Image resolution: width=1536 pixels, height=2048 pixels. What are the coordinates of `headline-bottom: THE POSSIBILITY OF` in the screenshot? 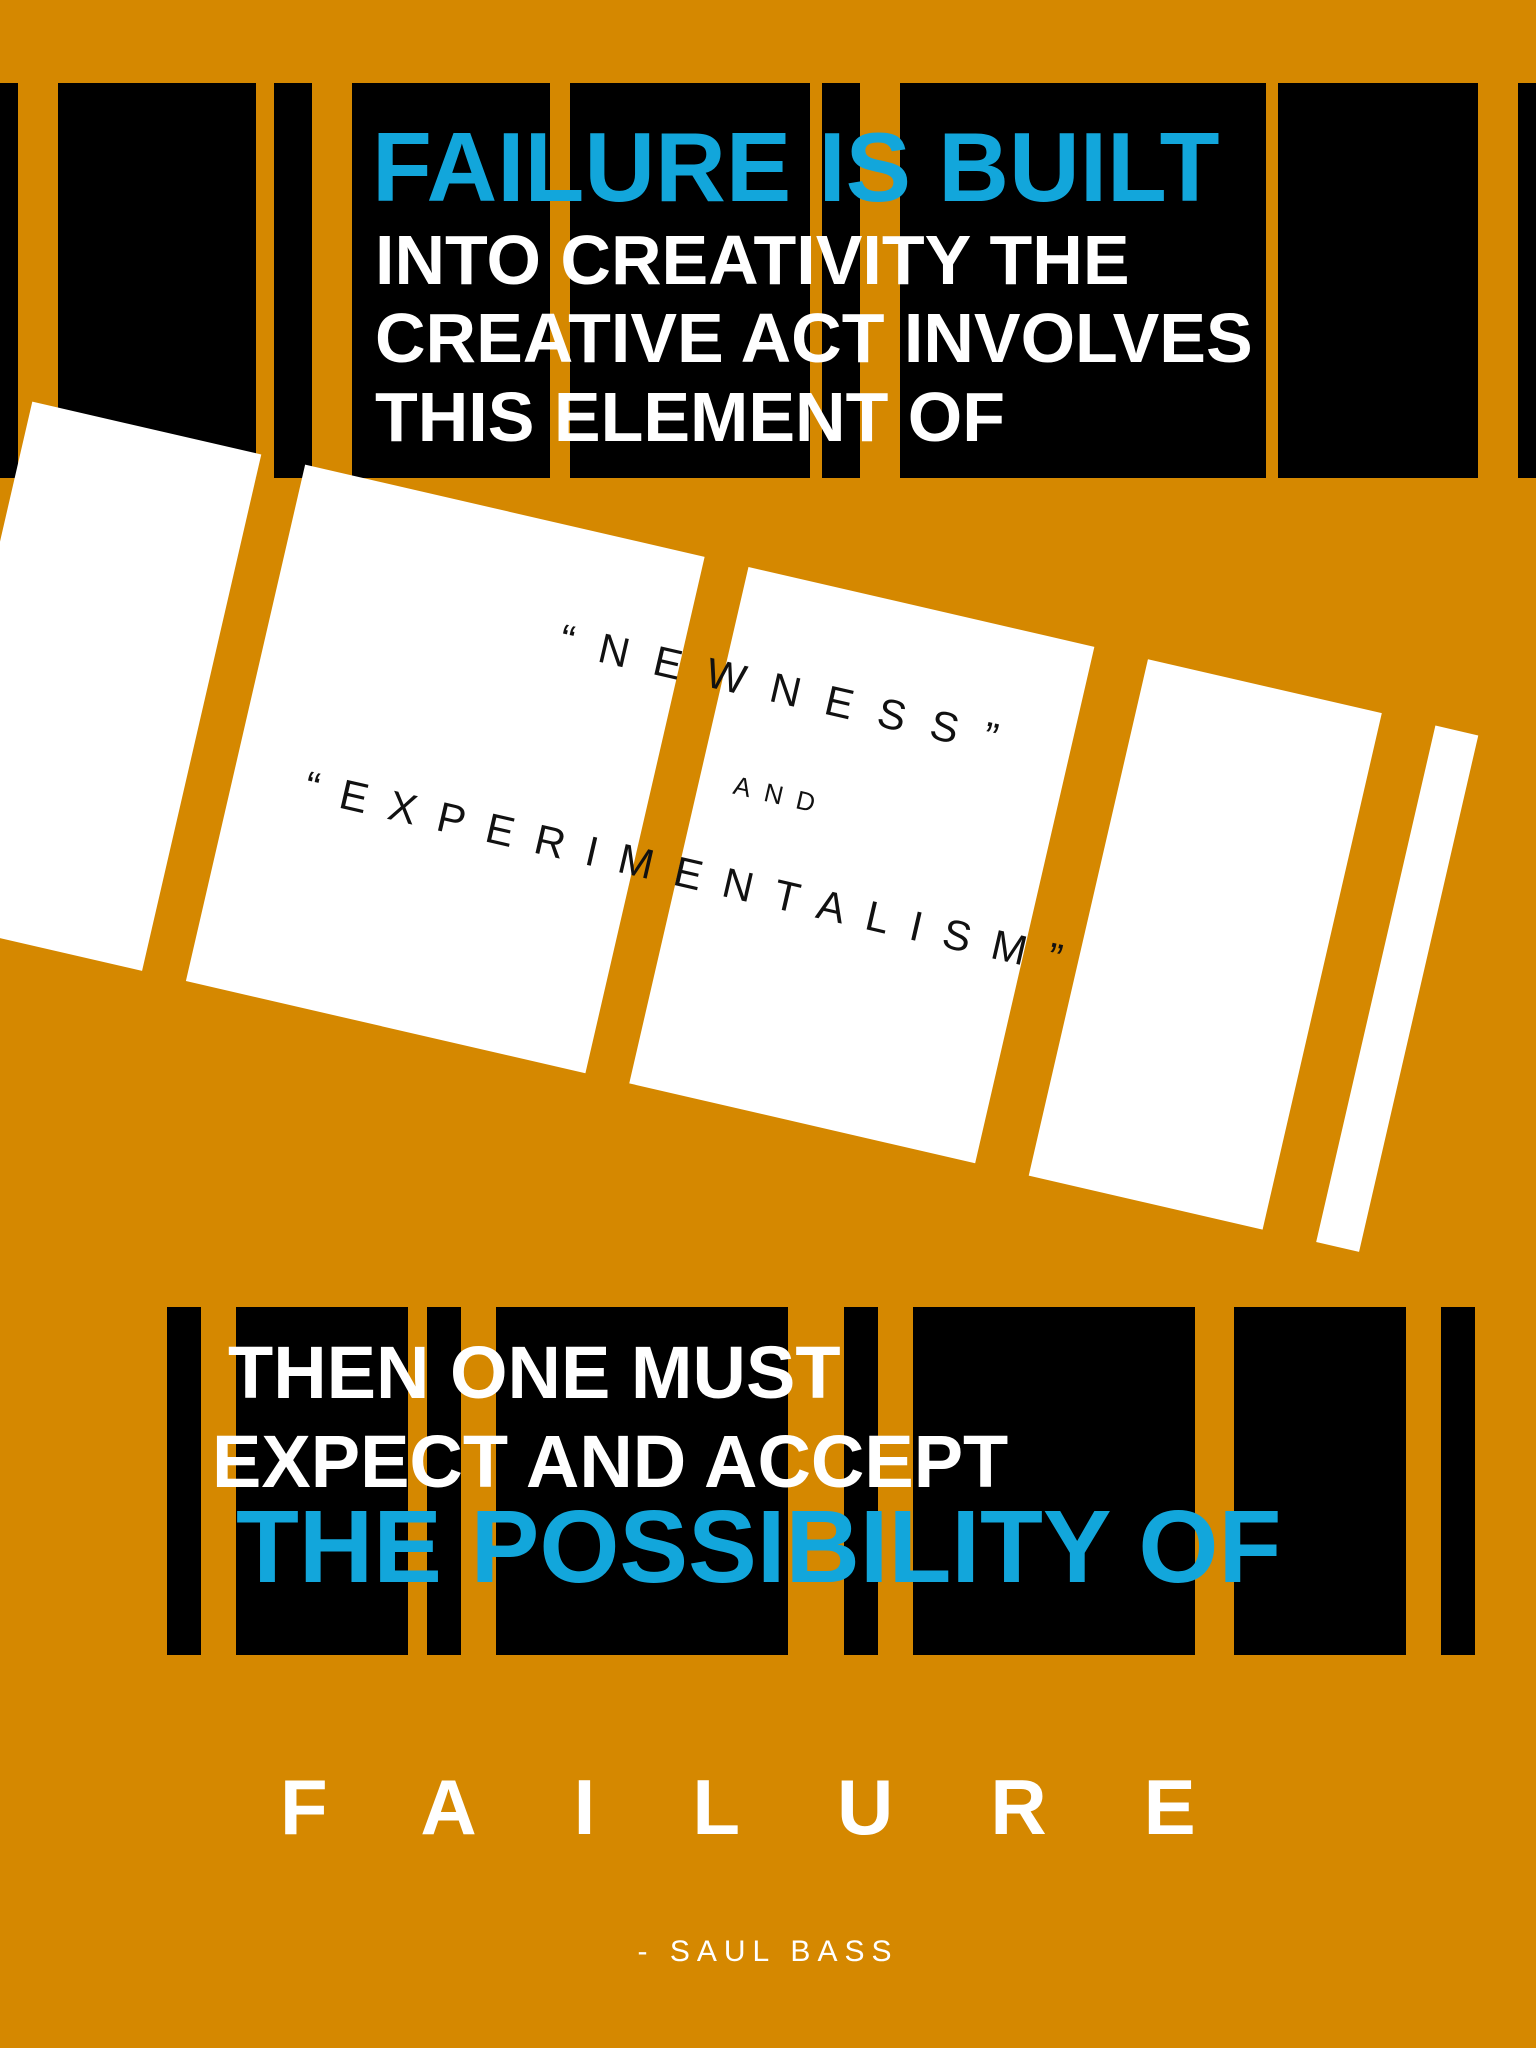 It's located at (759, 1546).